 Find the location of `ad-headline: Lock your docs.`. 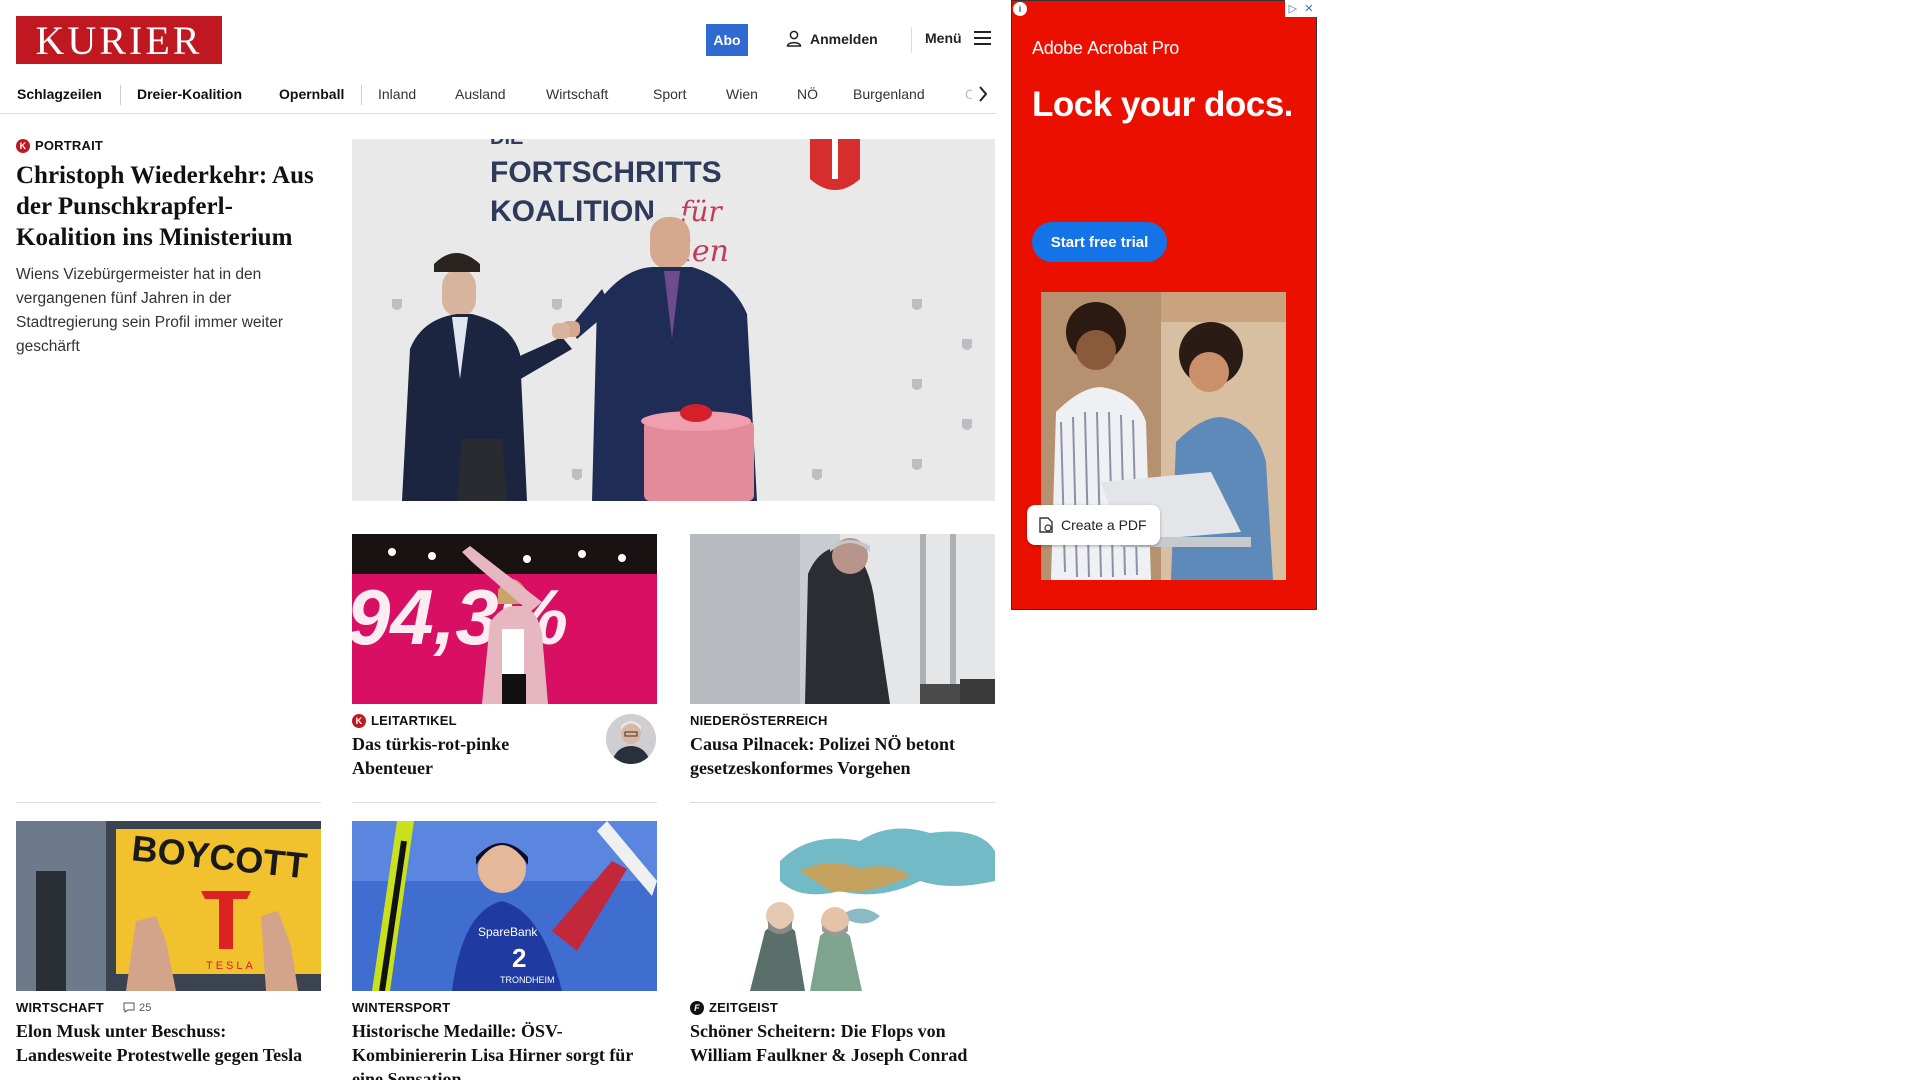

ad-headline: Lock your docs. is located at coordinates (1162, 104).